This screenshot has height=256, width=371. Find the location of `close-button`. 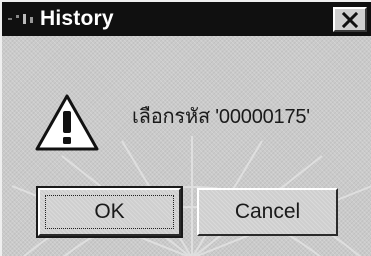

close-button is located at coordinates (350, 19).